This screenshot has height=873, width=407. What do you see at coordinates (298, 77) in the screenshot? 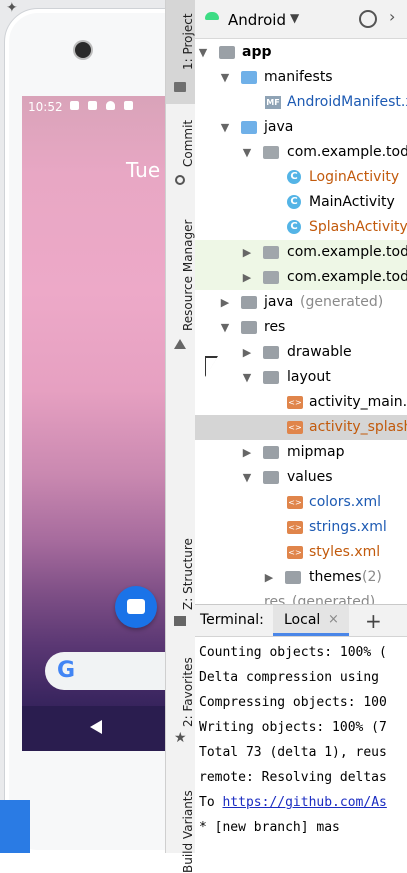
I see `tree-label: manifests` at bounding box center [298, 77].